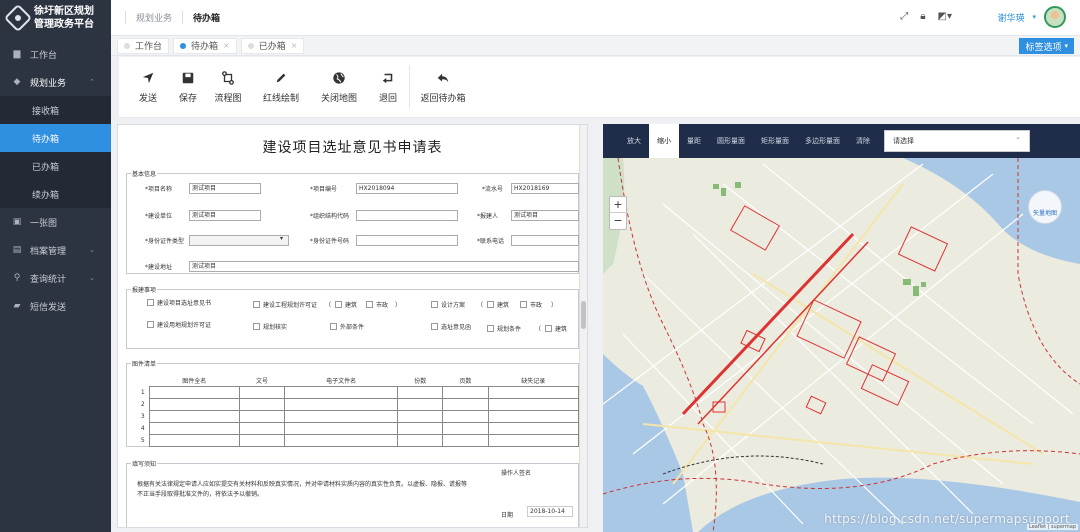 This screenshot has height=532, width=1080. What do you see at coordinates (775, 141) in the screenshot?
I see `map-tool-rect-area: 矩形量面` at bounding box center [775, 141].